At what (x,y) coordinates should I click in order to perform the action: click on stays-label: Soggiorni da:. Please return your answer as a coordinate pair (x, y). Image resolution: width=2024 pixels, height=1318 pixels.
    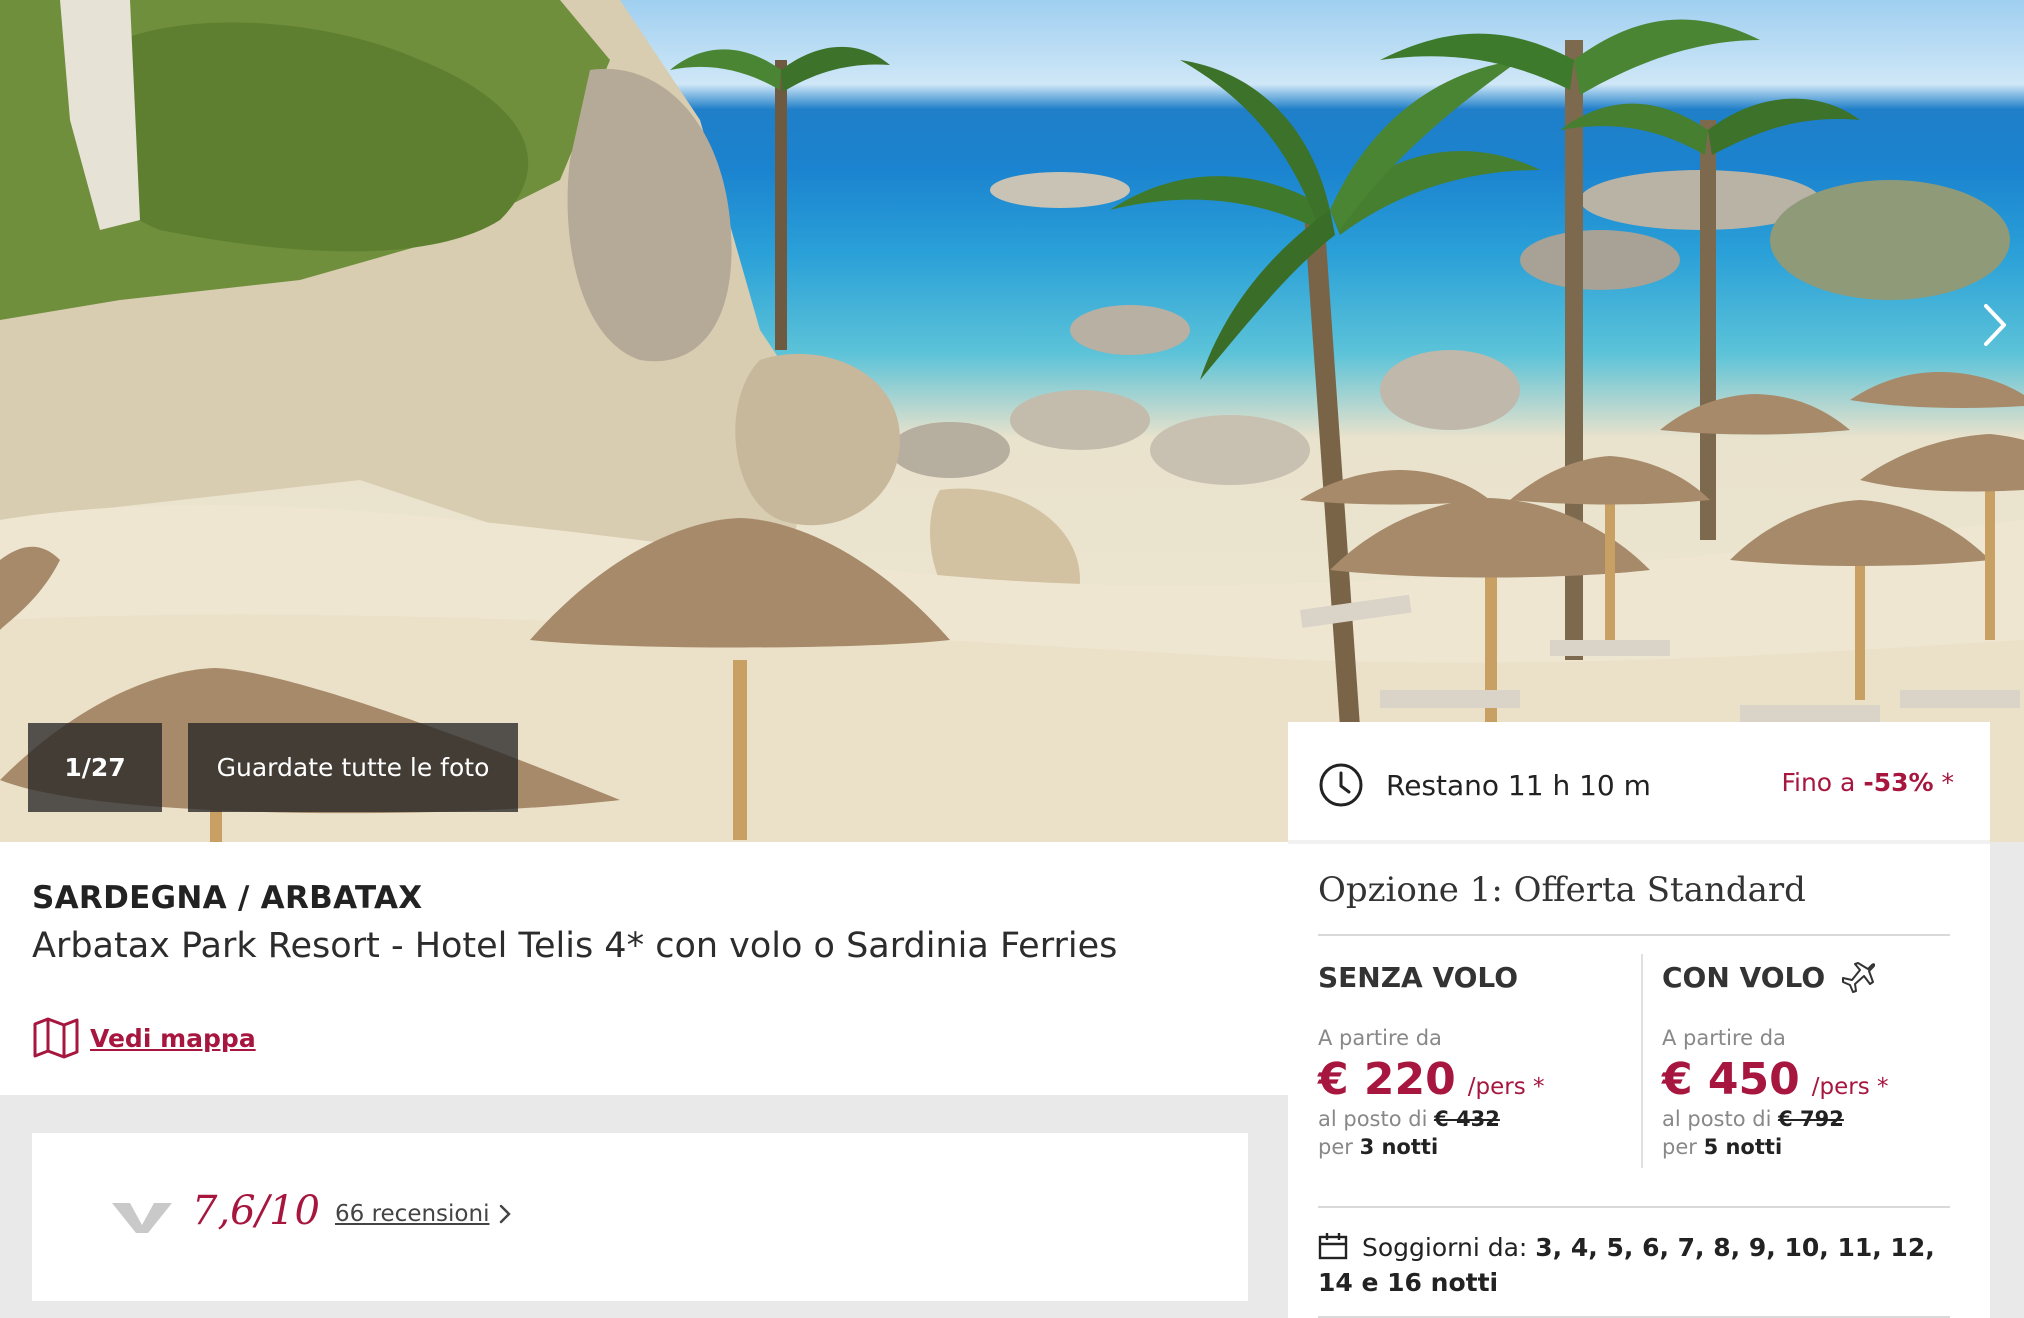
    Looking at the image, I should click on (1449, 1247).